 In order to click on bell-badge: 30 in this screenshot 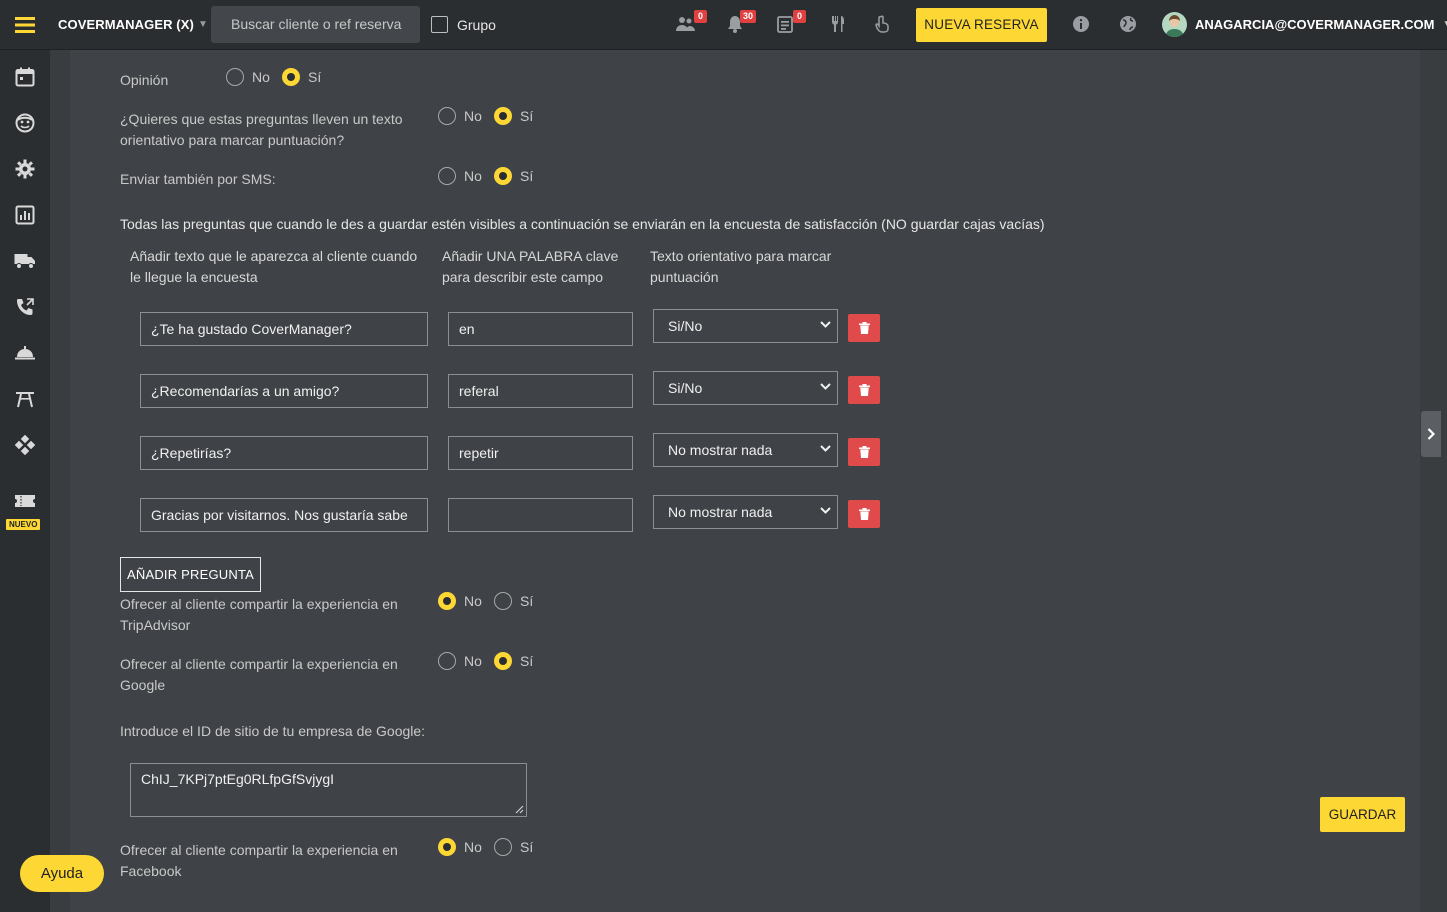, I will do `click(747, 16)`.